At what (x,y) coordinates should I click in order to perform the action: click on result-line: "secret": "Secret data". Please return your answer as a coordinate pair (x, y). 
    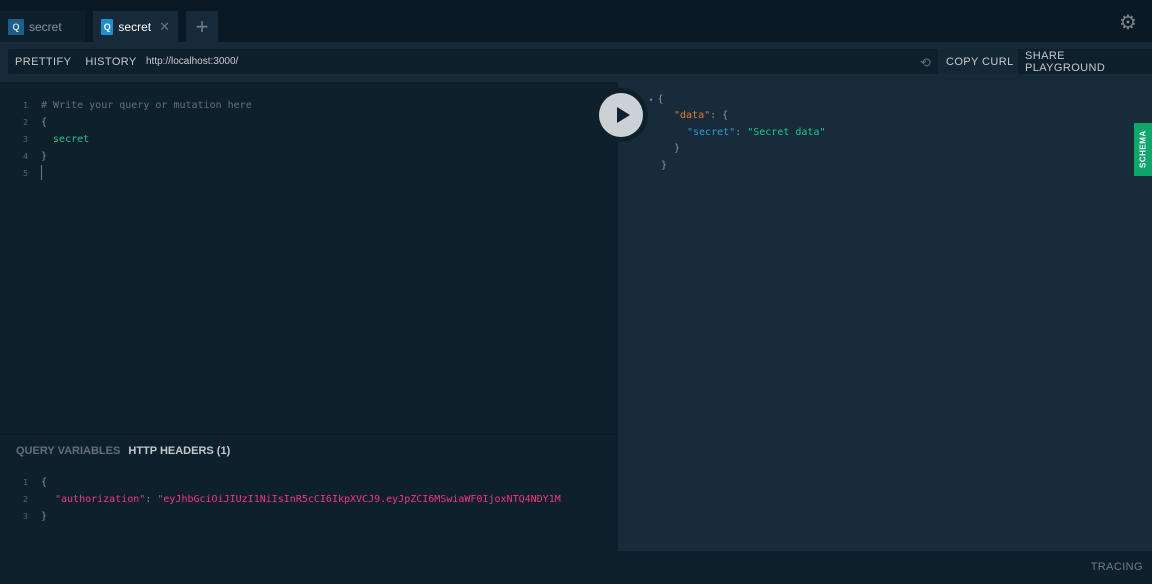
    Looking at the image, I should click on (756, 132).